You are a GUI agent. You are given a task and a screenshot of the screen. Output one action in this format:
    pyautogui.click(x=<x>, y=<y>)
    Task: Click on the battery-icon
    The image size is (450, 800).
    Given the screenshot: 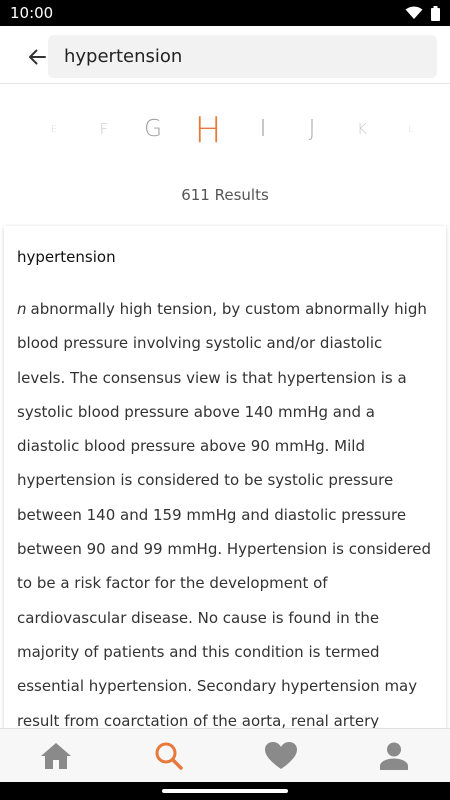 What is the action you would take?
    pyautogui.click(x=435, y=13)
    